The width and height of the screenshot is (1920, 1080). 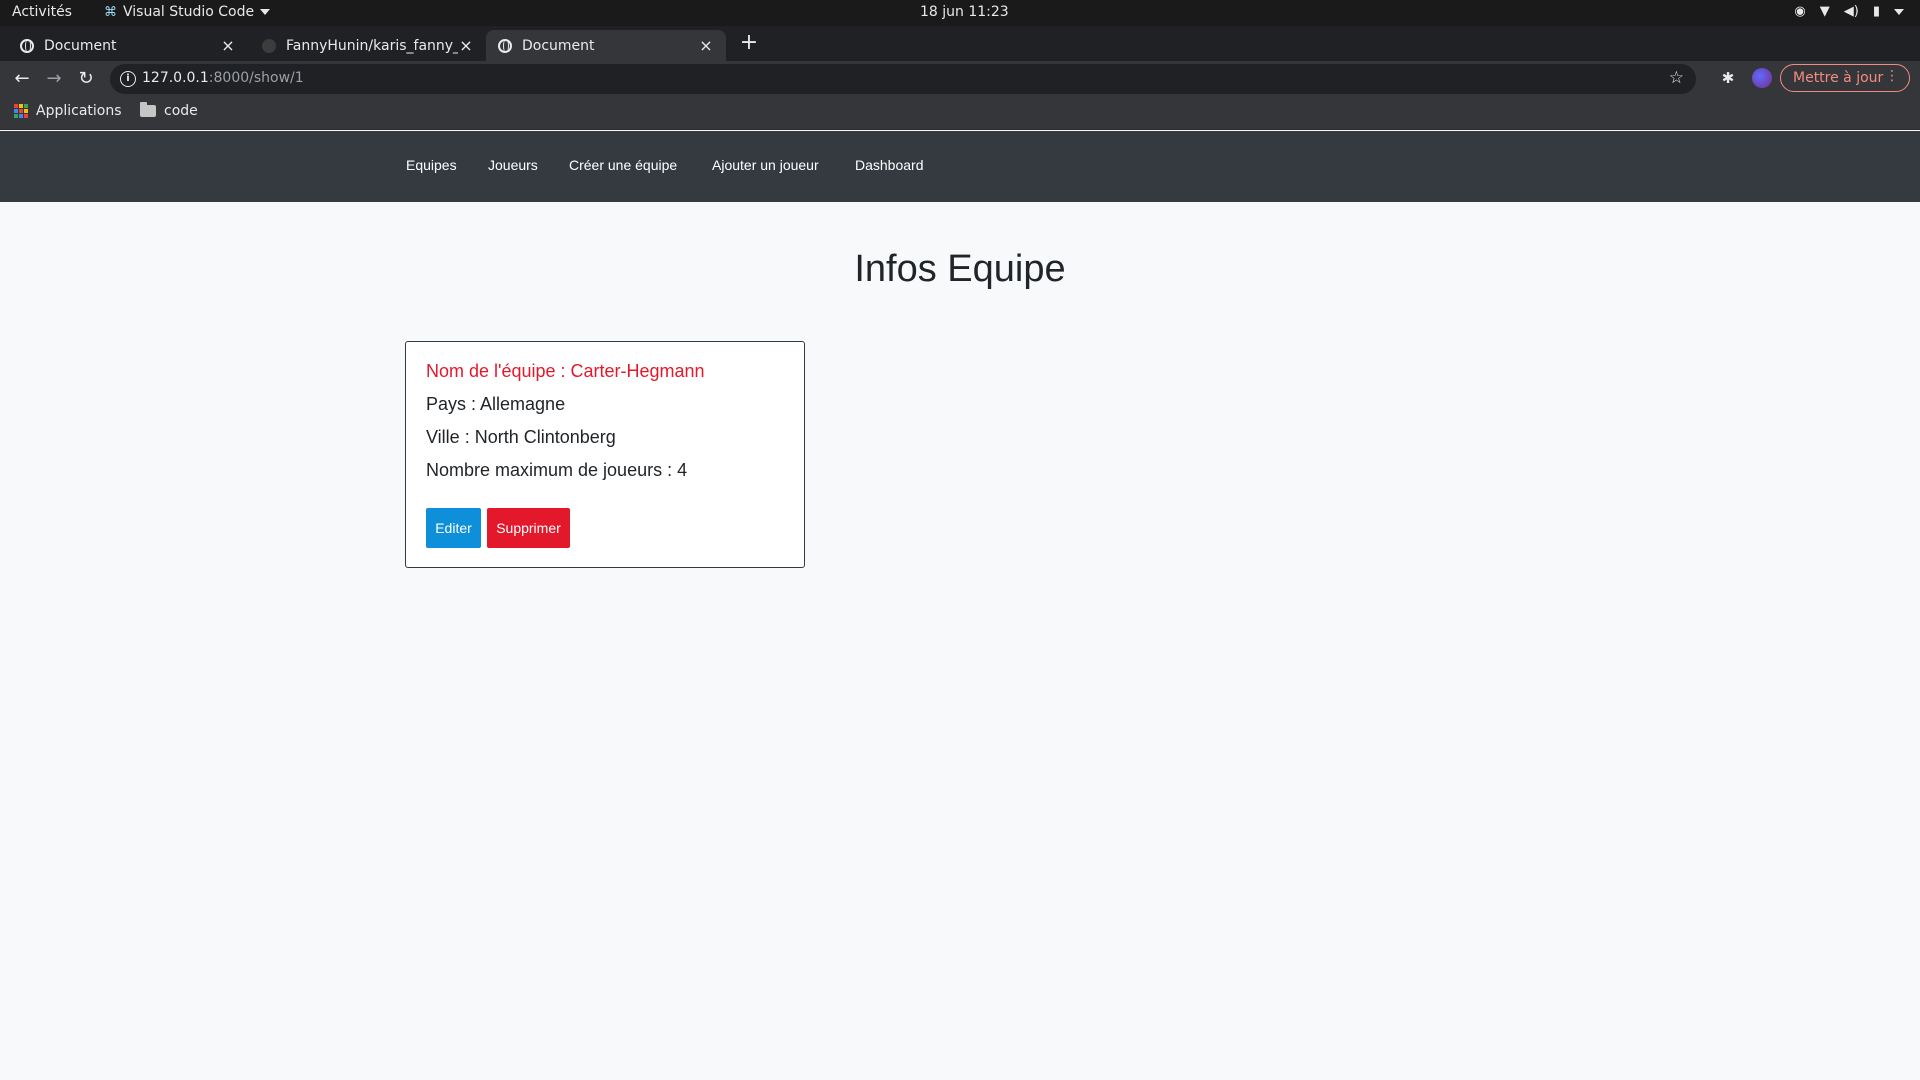 What do you see at coordinates (521, 437) in the screenshot?
I see `team-city: Ville : North Clintonberg` at bounding box center [521, 437].